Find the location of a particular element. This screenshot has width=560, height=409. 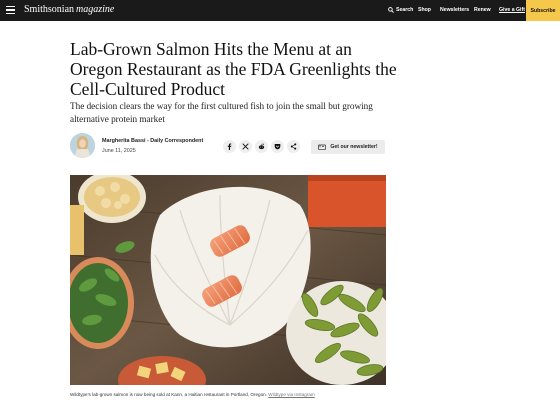

x-icon is located at coordinates (245, 146).